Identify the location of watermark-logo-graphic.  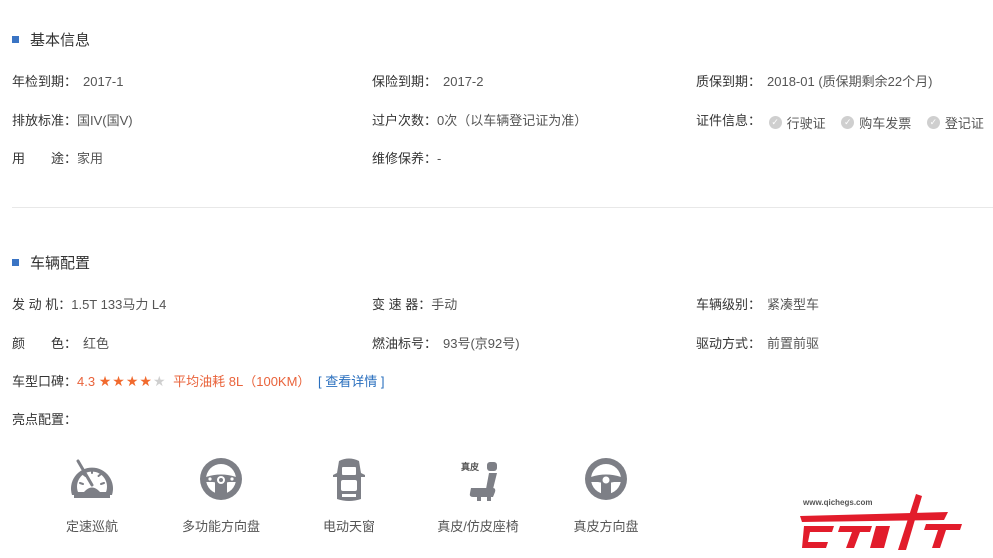
(881, 522).